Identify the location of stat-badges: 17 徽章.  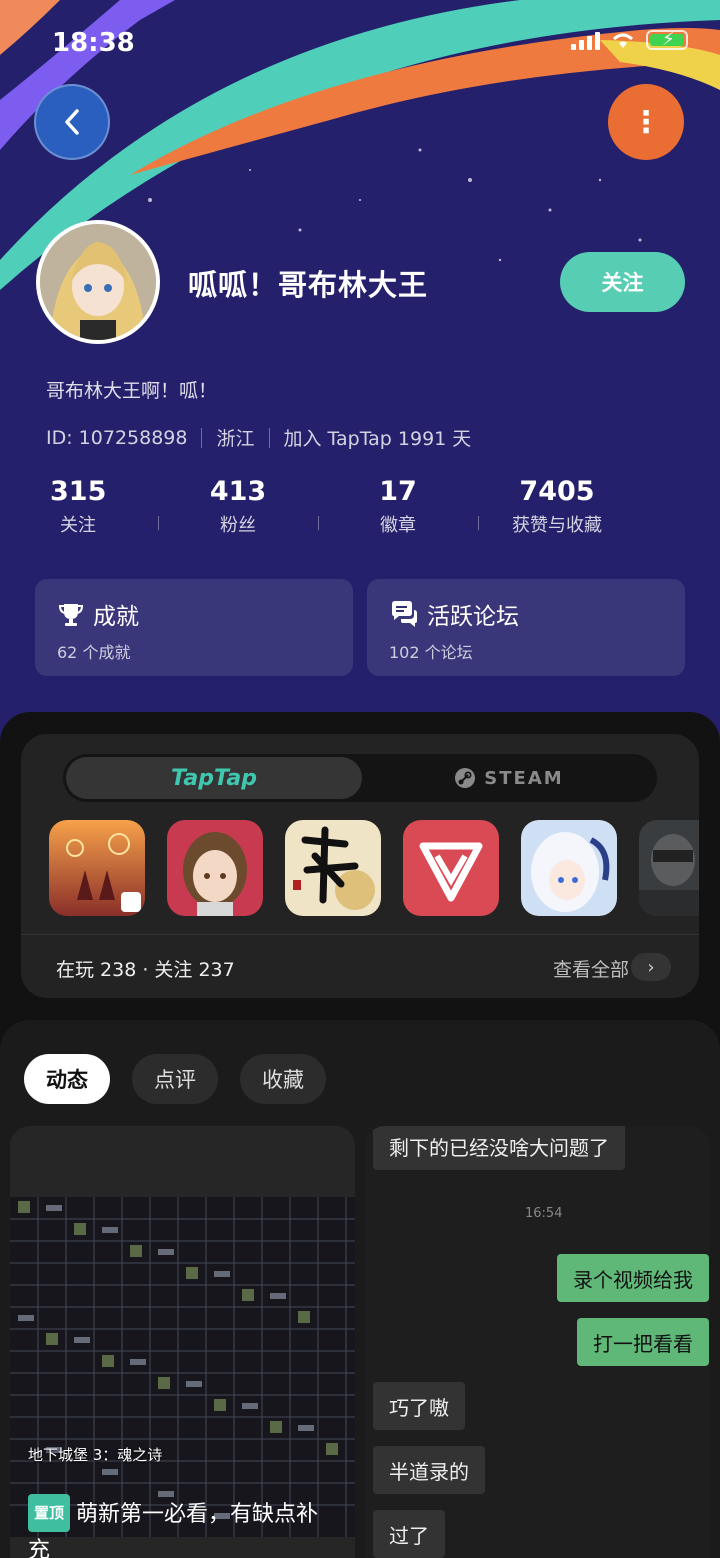
(398, 506).